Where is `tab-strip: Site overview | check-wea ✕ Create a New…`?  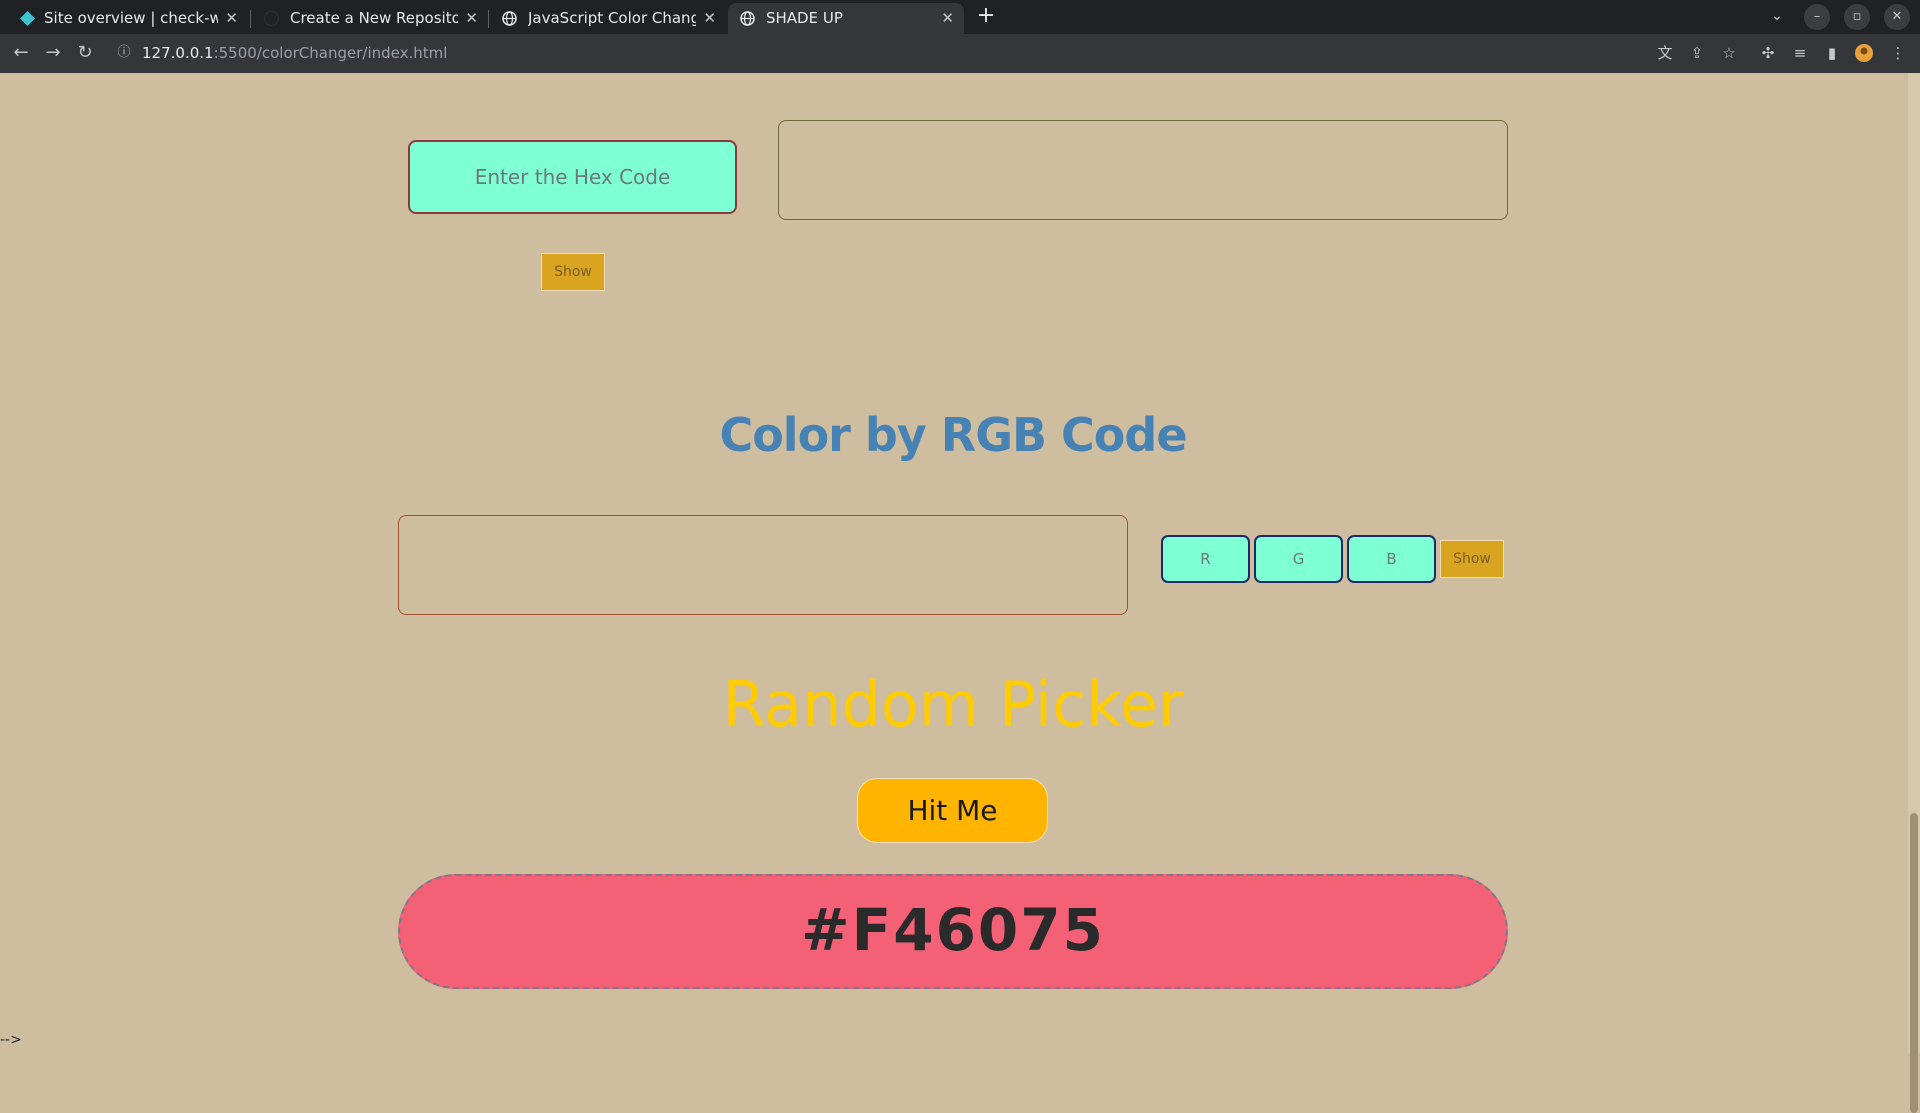
tab-strip: Site overview | check-wea ✕ Create a New… is located at coordinates (960, 17).